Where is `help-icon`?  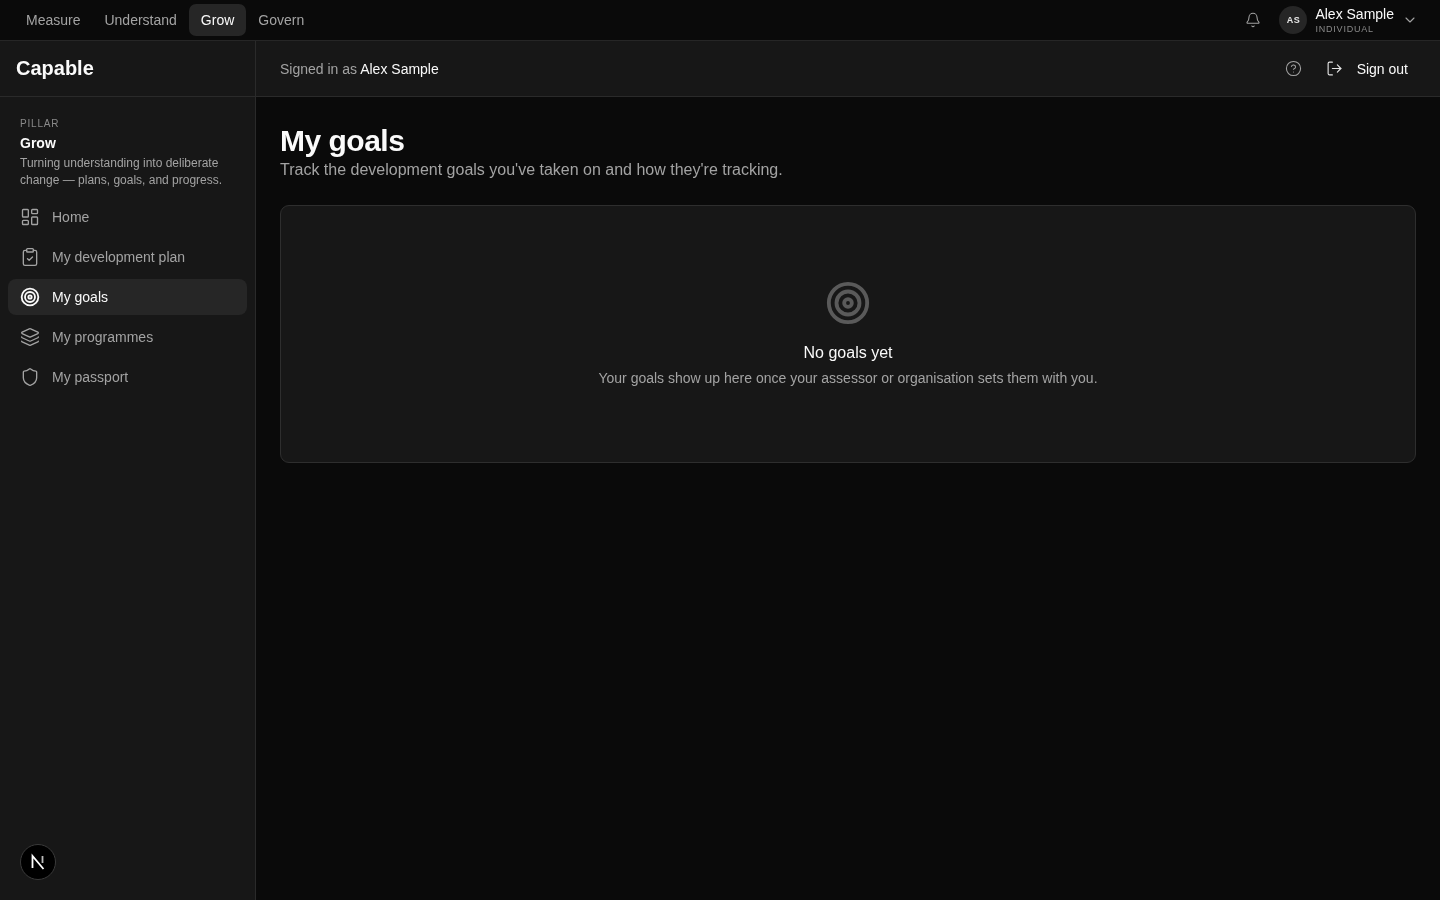
help-icon is located at coordinates (1293, 68).